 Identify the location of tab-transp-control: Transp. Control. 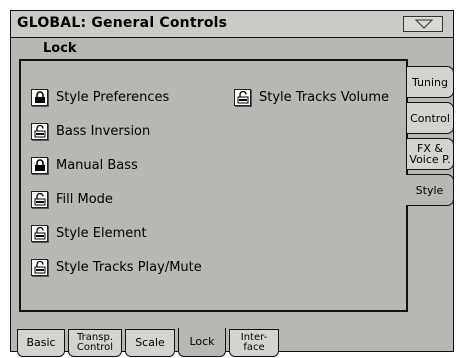
(95, 343).